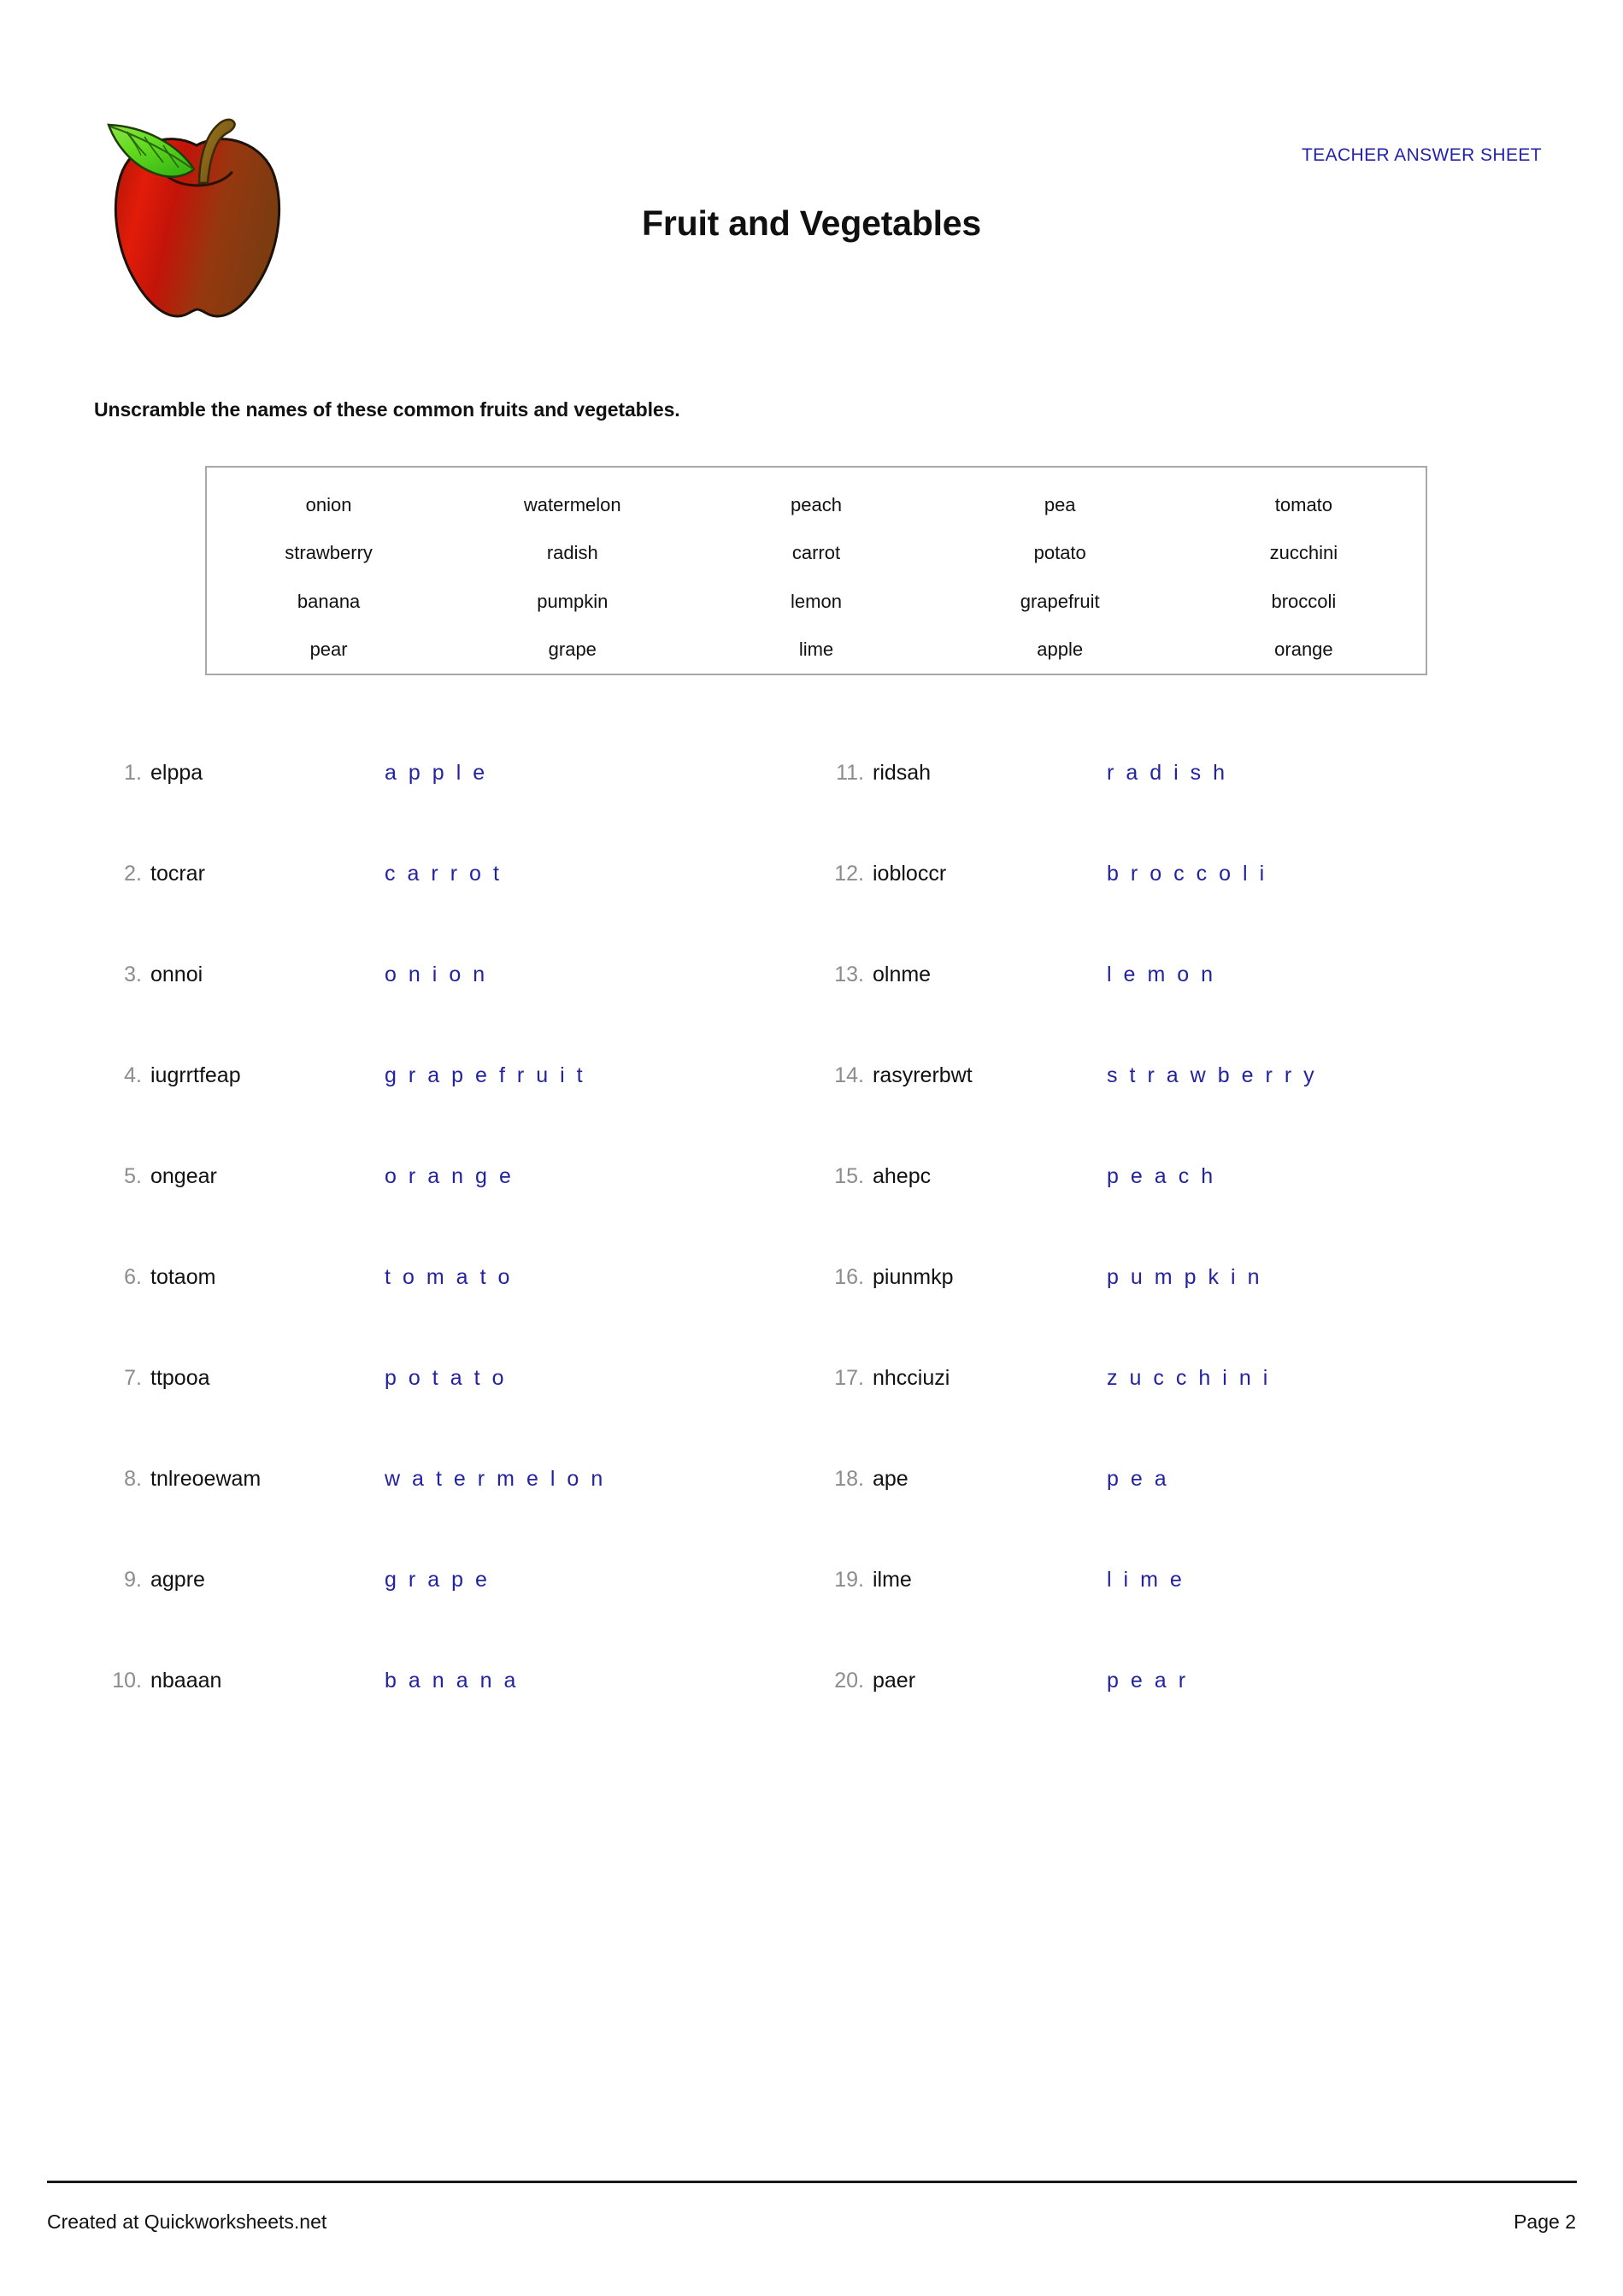 This screenshot has width=1623, height=2296. I want to click on answer-word: radish, so click(1172, 773).